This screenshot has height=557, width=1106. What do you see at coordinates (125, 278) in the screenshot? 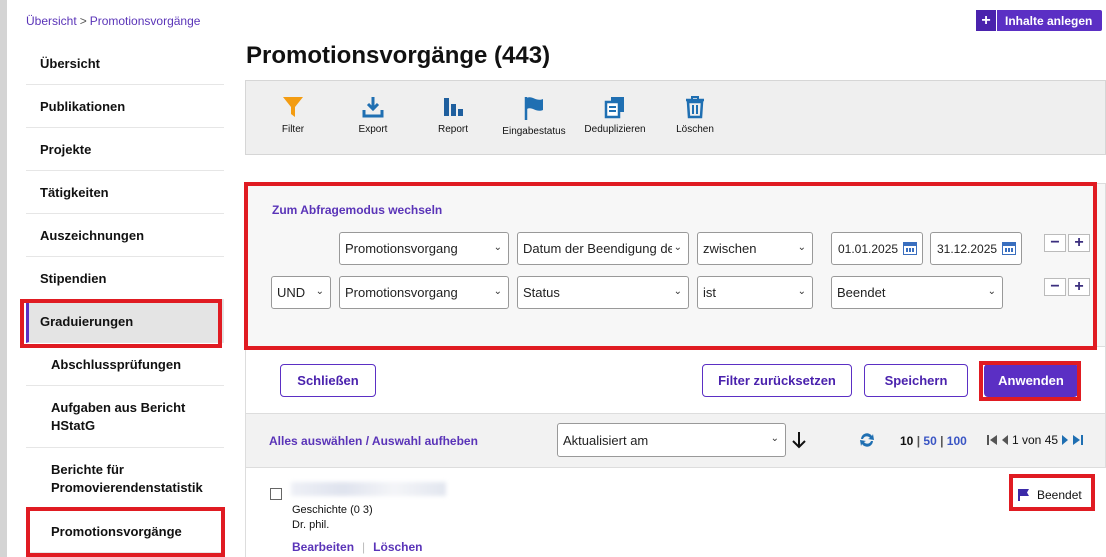
I see `sidebar-item-stipendien: Stipendien` at bounding box center [125, 278].